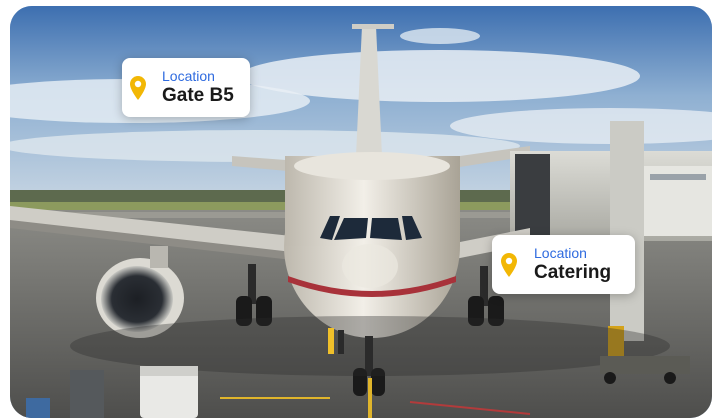 This screenshot has width=719, height=418. What do you see at coordinates (198, 95) in the screenshot?
I see `location-value: Gate B5` at bounding box center [198, 95].